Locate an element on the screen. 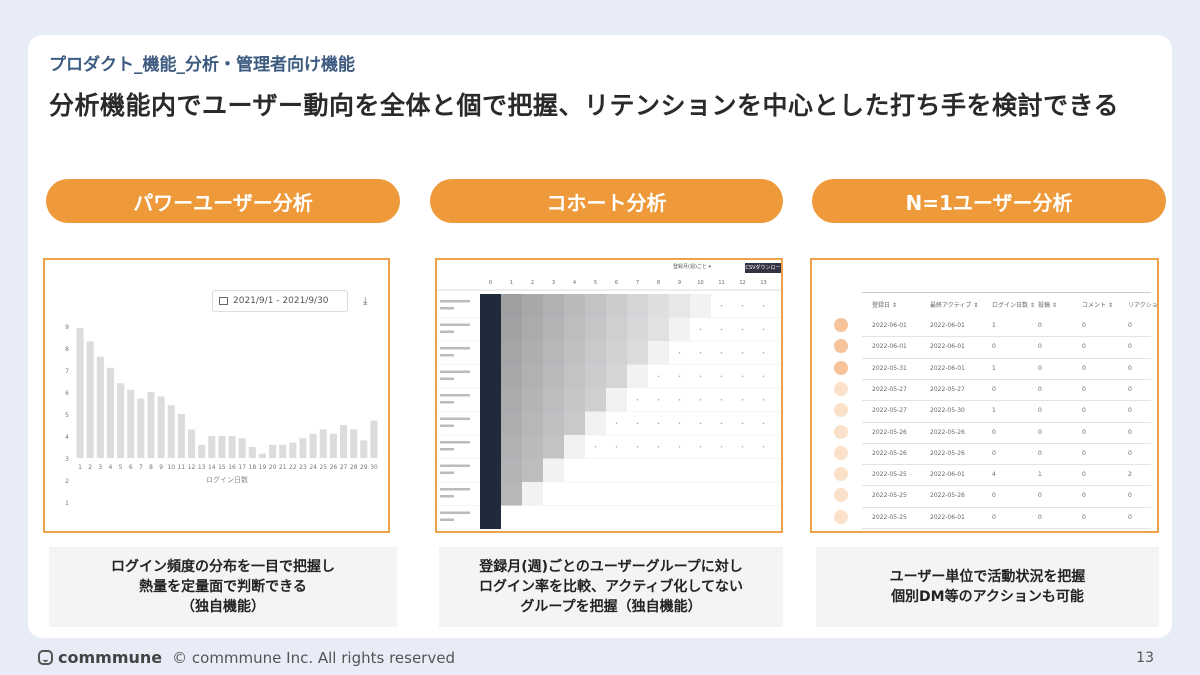 This screenshot has width=1200, height=675. n1-column-header: コメント ⇕ is located at coordinates (1097, 304).